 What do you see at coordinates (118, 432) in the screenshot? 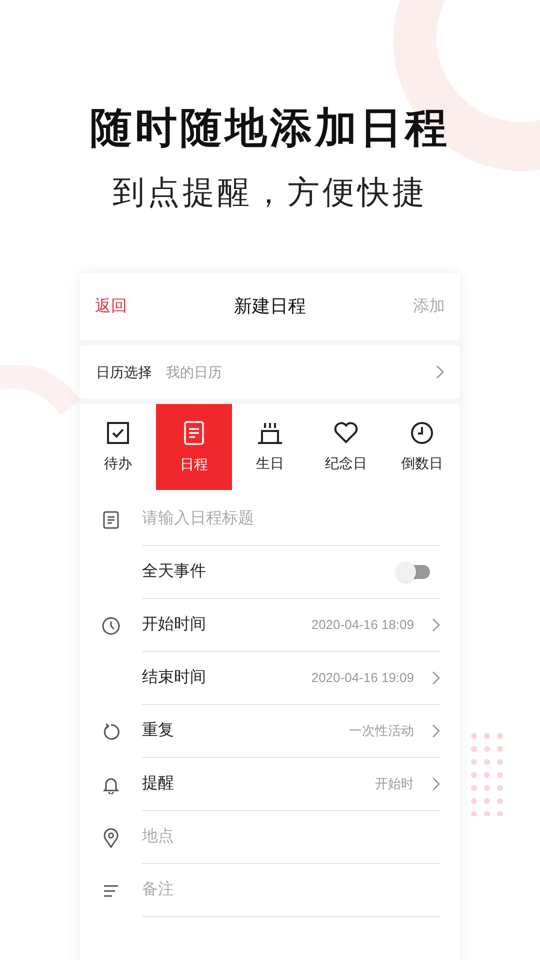
I see `checkbox-icon` at bounding box center [118, 432].